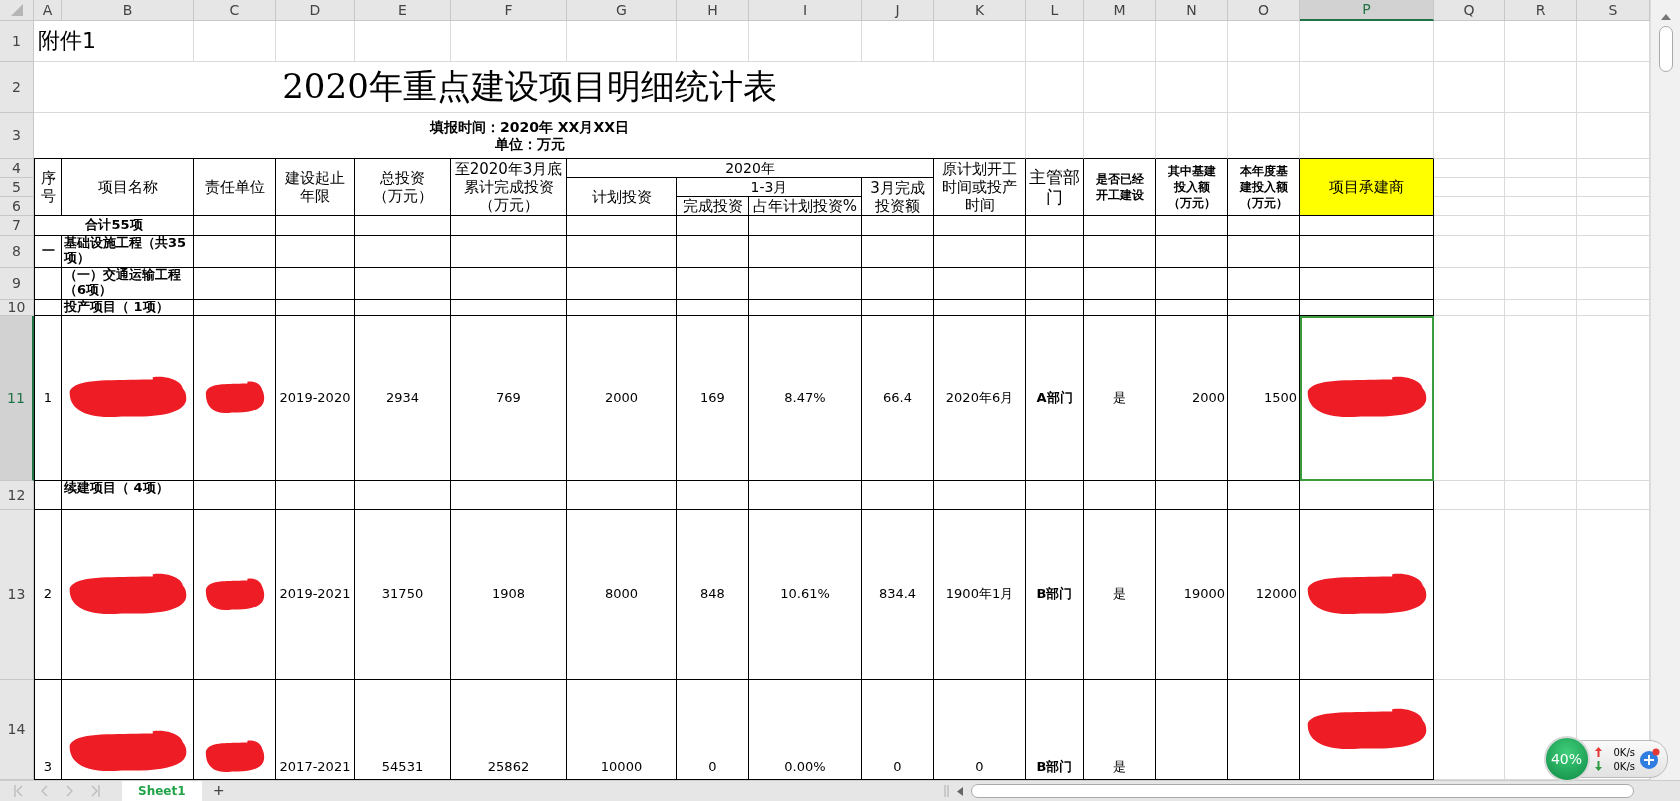 This screenshot has width=1680, height=801. What do you see at coordinates (17, 398) in the screenshot?
I see `row-header: 11` at bounding box center [17, 398].